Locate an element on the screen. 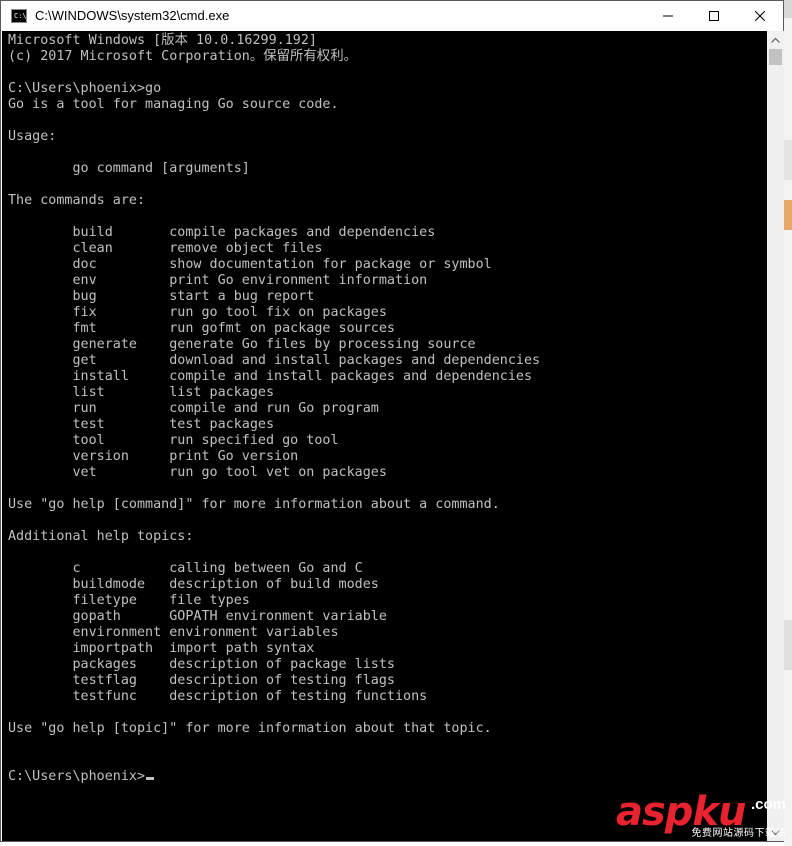  console-line: C:\Users\phoenix>go is located at coordinates (85, 88).